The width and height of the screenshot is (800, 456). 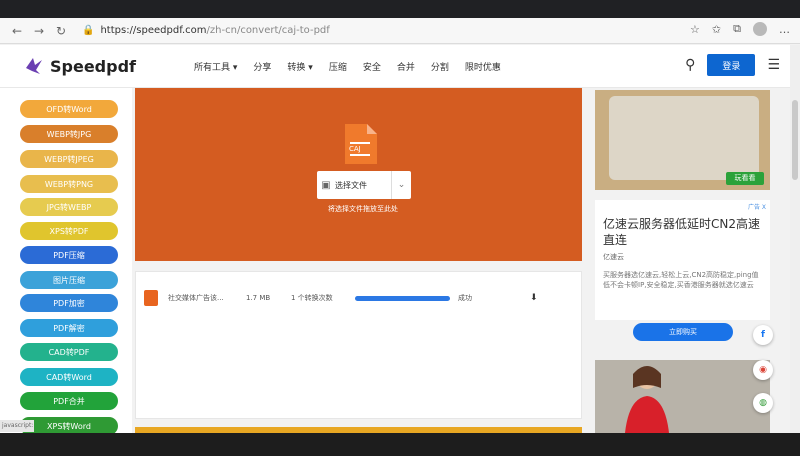 I want to click on status-text: 成功, so click(x=465, y=298).